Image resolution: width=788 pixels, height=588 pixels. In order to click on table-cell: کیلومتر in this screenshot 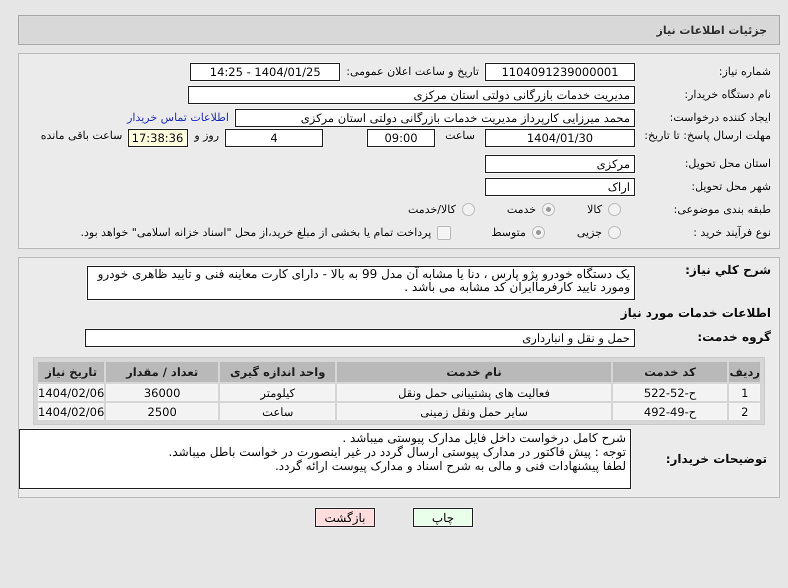, I will do `click(278, 392)`.